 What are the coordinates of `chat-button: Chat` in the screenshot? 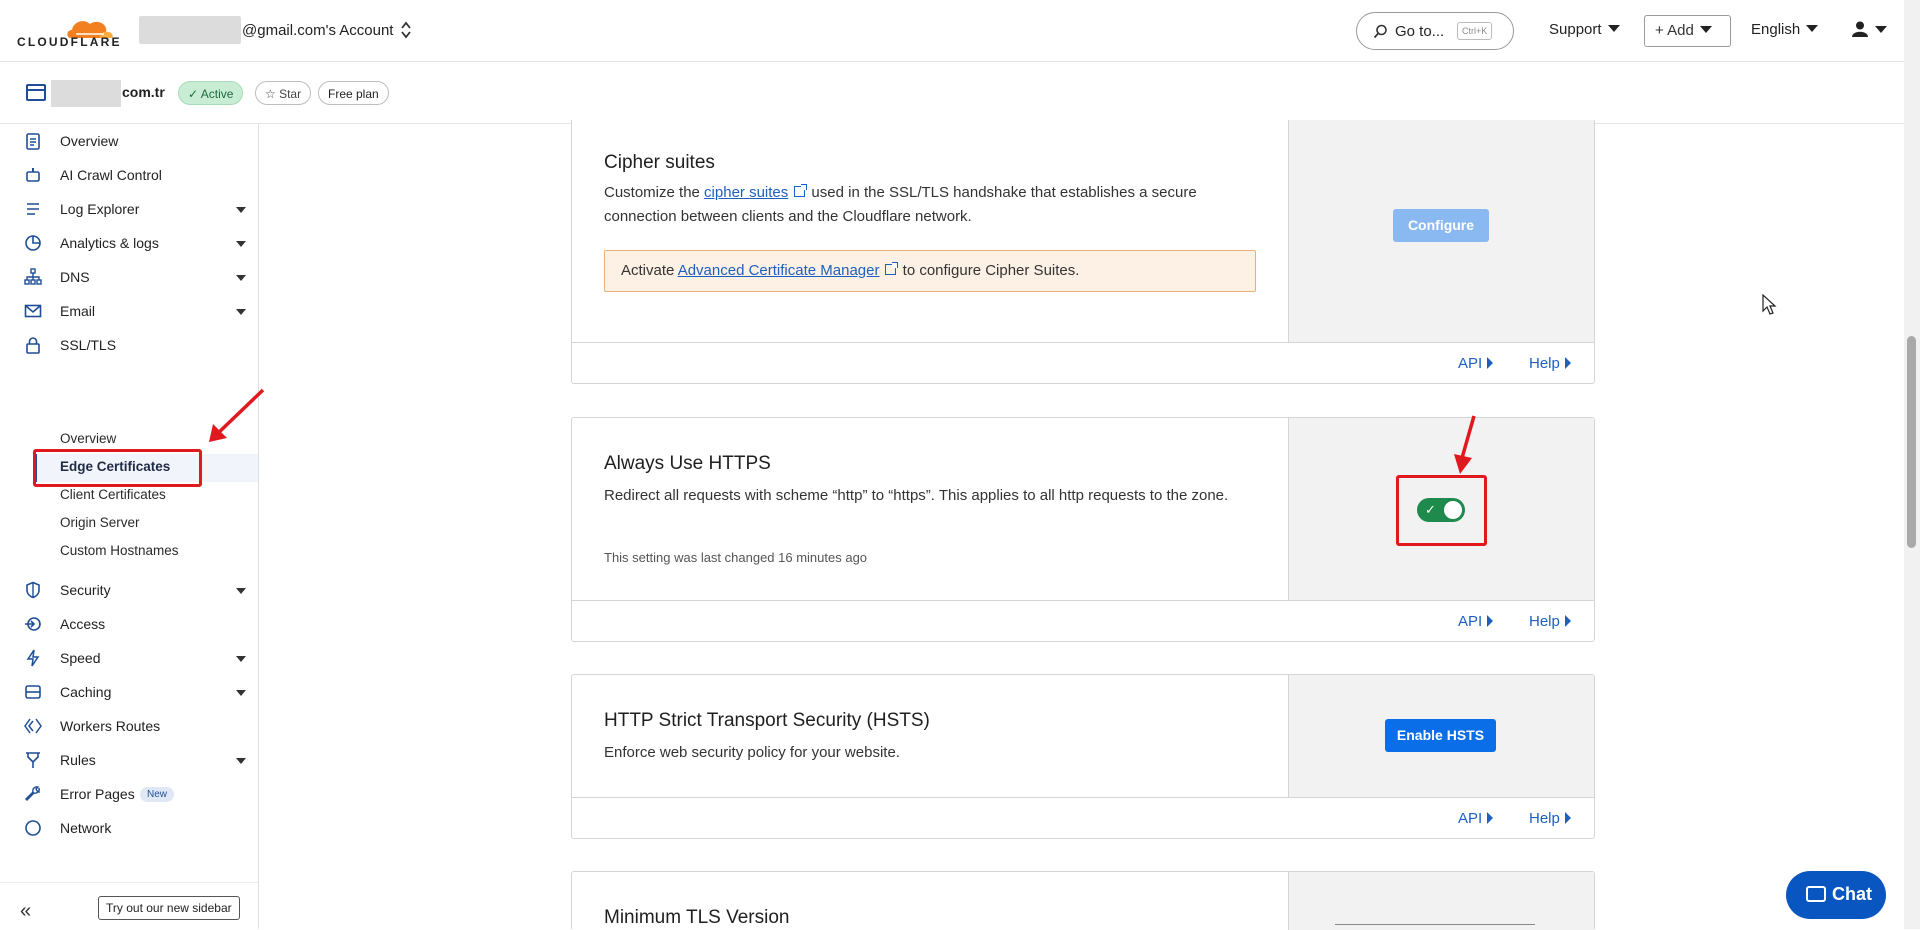 It's located at (1836, 895).